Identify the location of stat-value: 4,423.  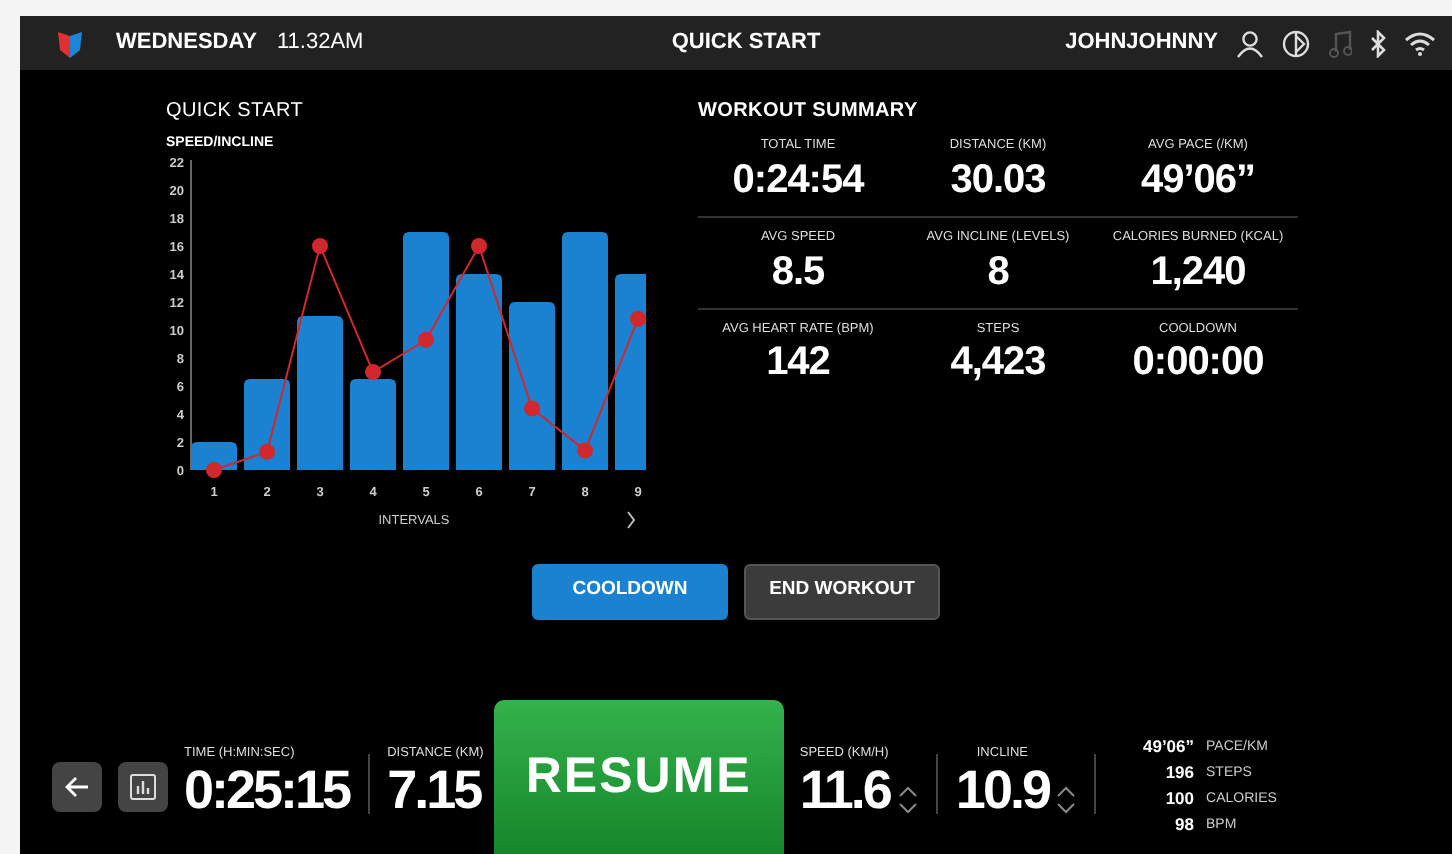
(998, 362).